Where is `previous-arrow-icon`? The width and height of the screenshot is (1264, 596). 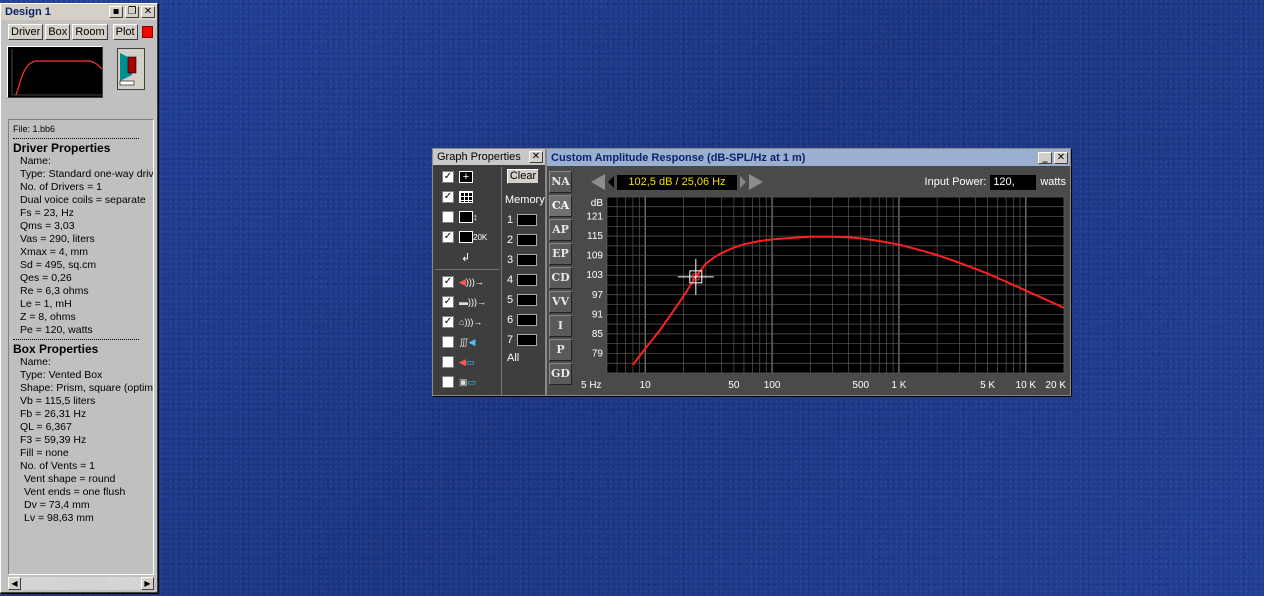 previous-arrow-icon is located at coordinates (598, 182).